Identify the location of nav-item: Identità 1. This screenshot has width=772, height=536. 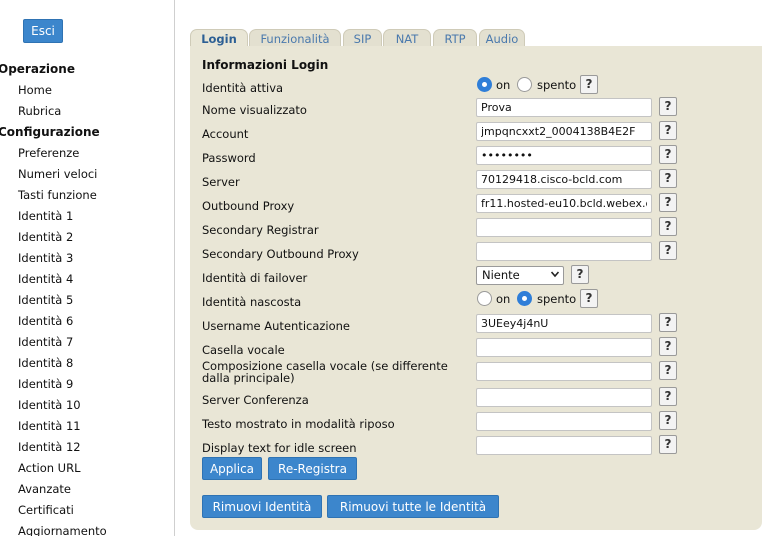
(87, 216).